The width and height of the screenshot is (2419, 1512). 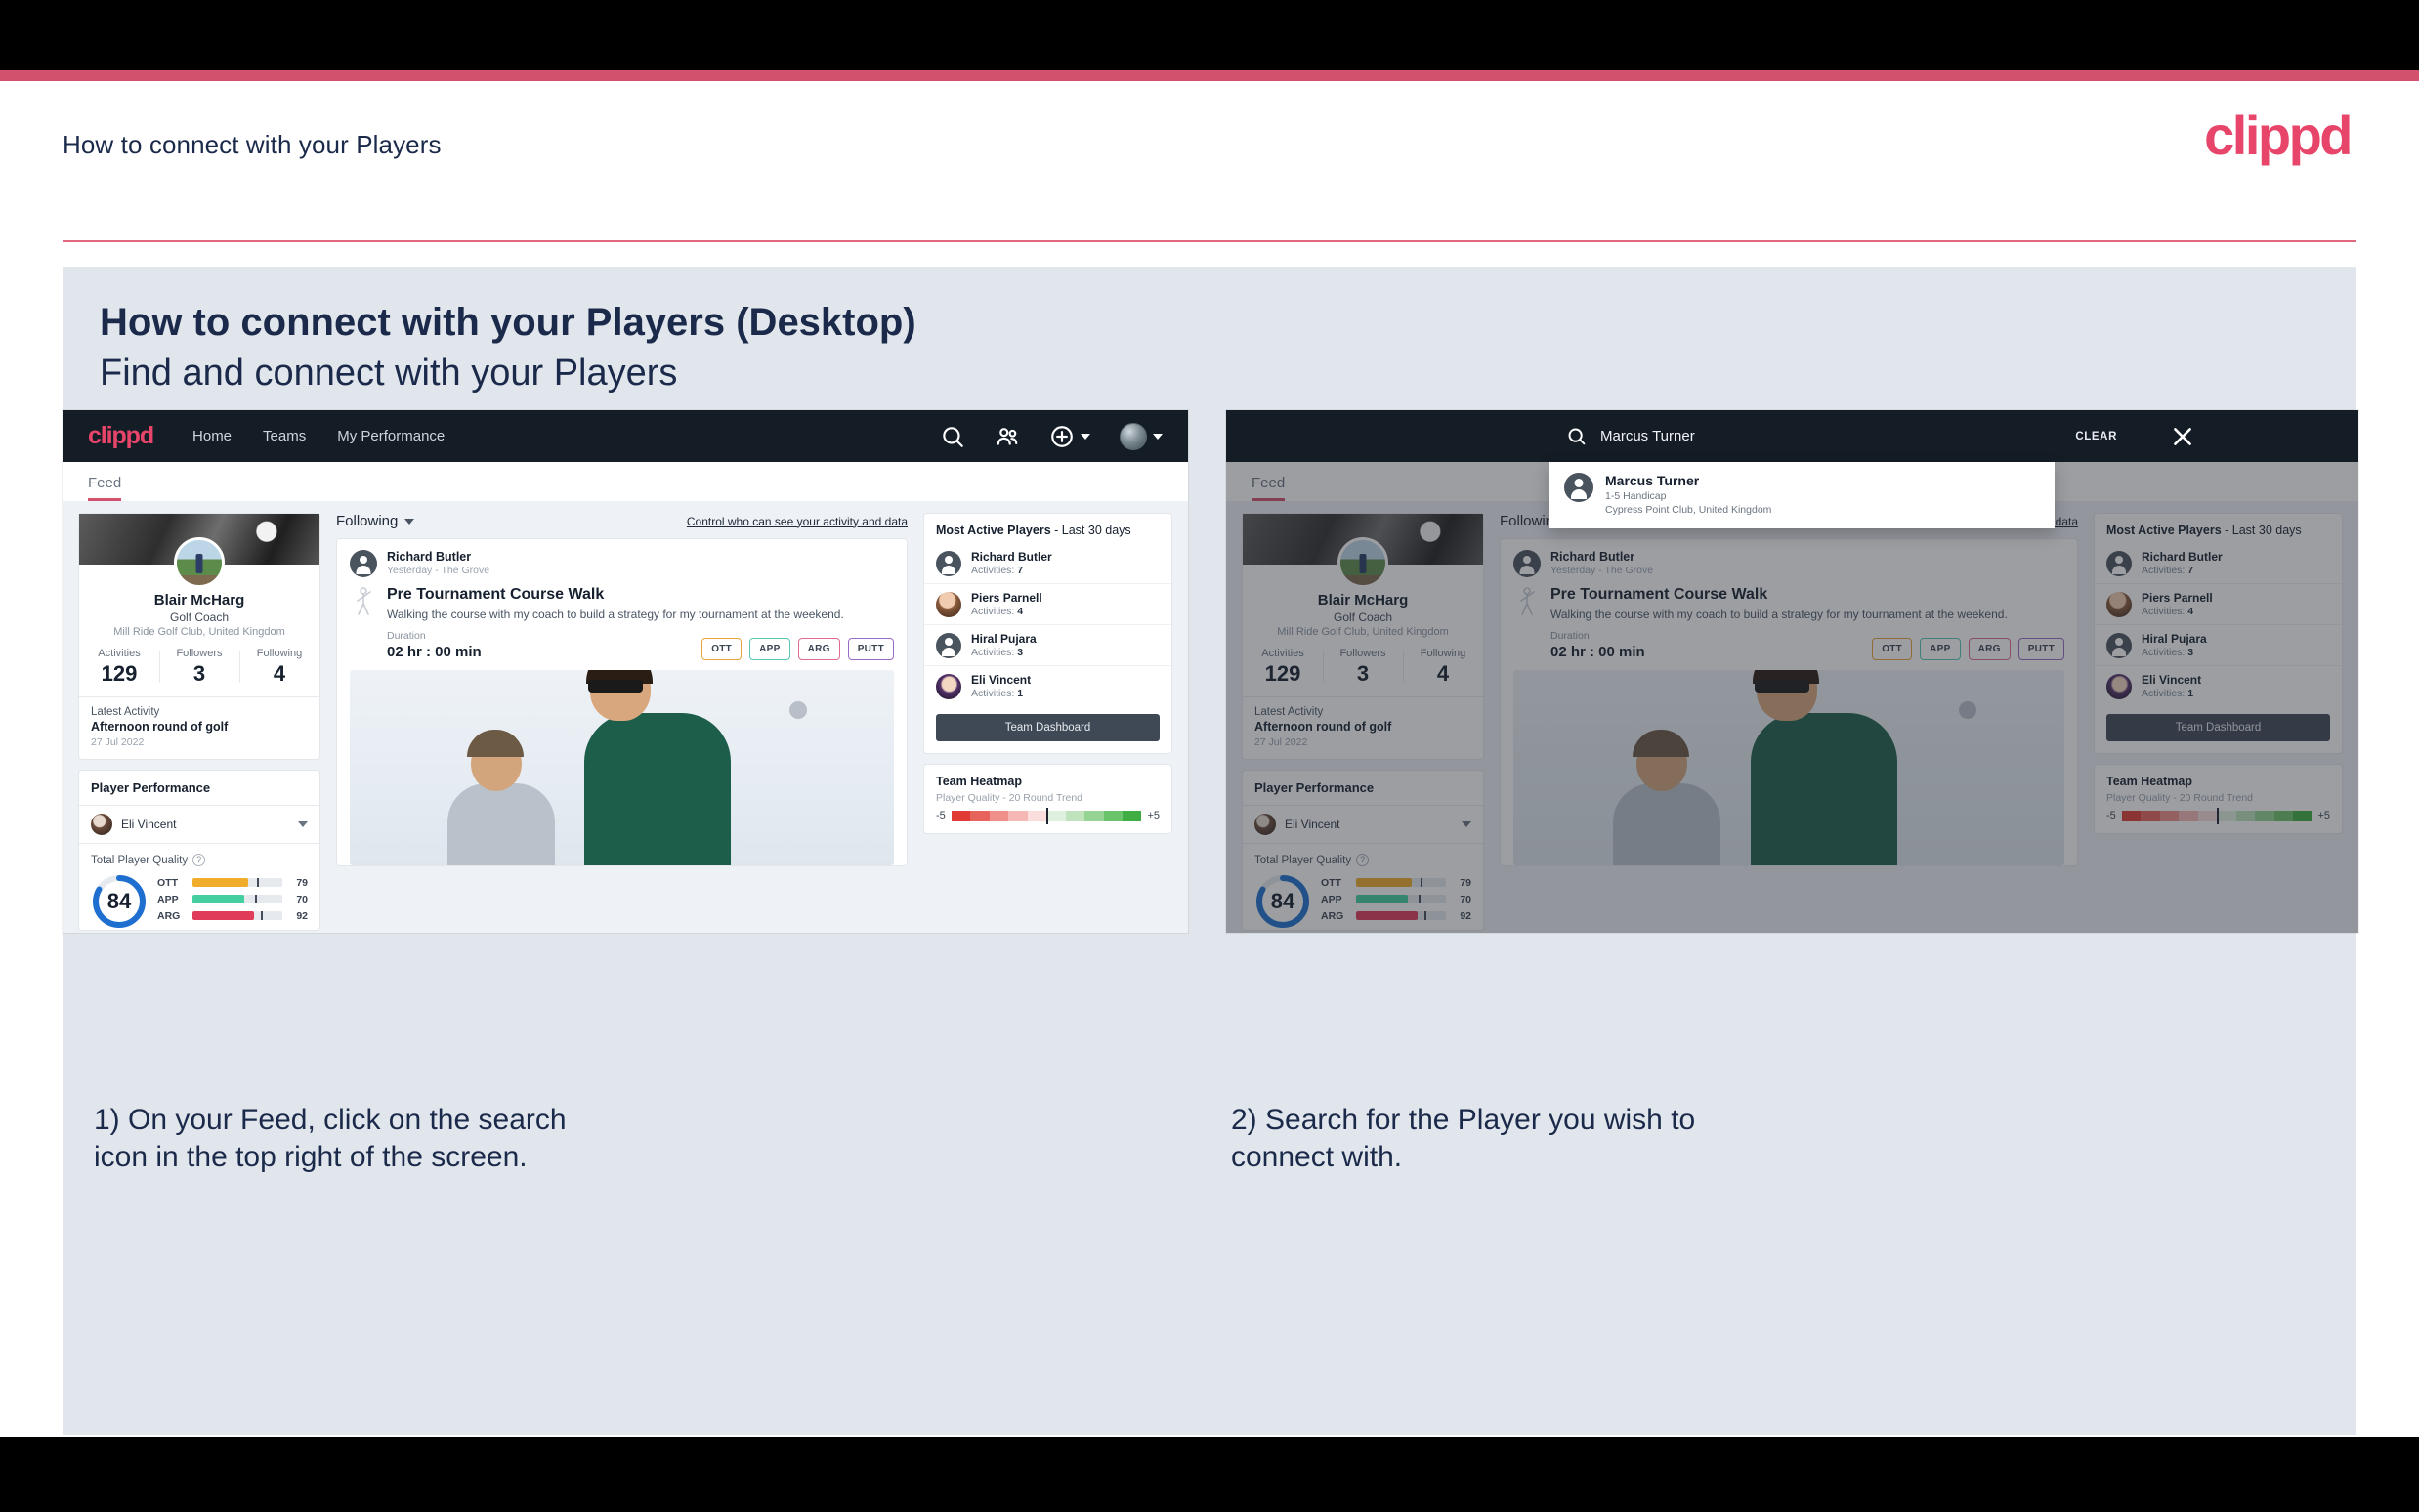 I want to click on post-duration: Duration 02 hr : 00 min, so click(x=434, y=645).